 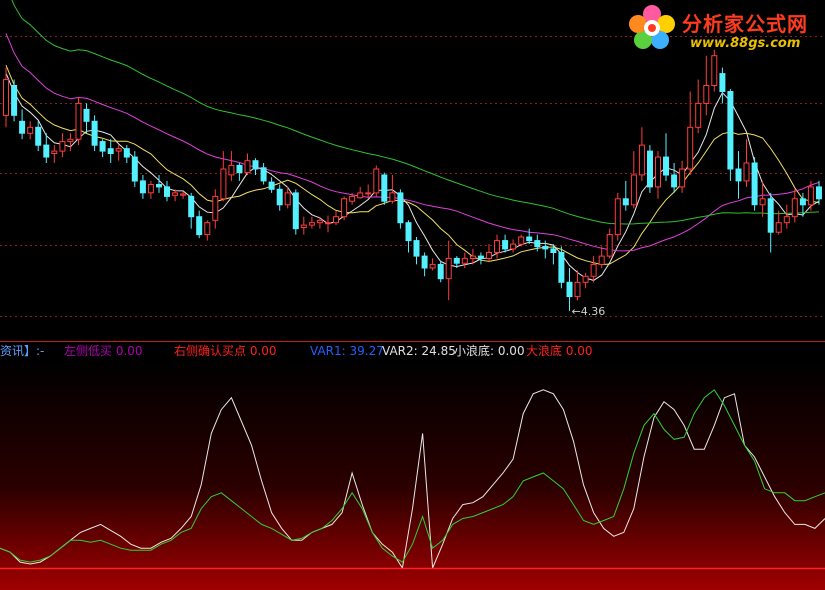 What do you see at coordinates (745, 24) in the screenshot?
I see `brand-title: 分析家公式网` at bounding box center [745, 24].